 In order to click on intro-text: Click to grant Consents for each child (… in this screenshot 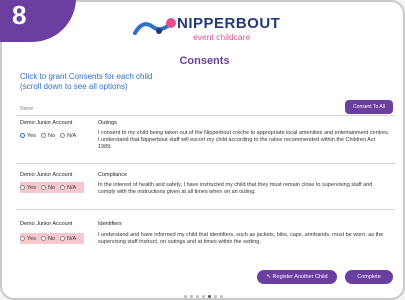, I will do `click(86, 82)`.